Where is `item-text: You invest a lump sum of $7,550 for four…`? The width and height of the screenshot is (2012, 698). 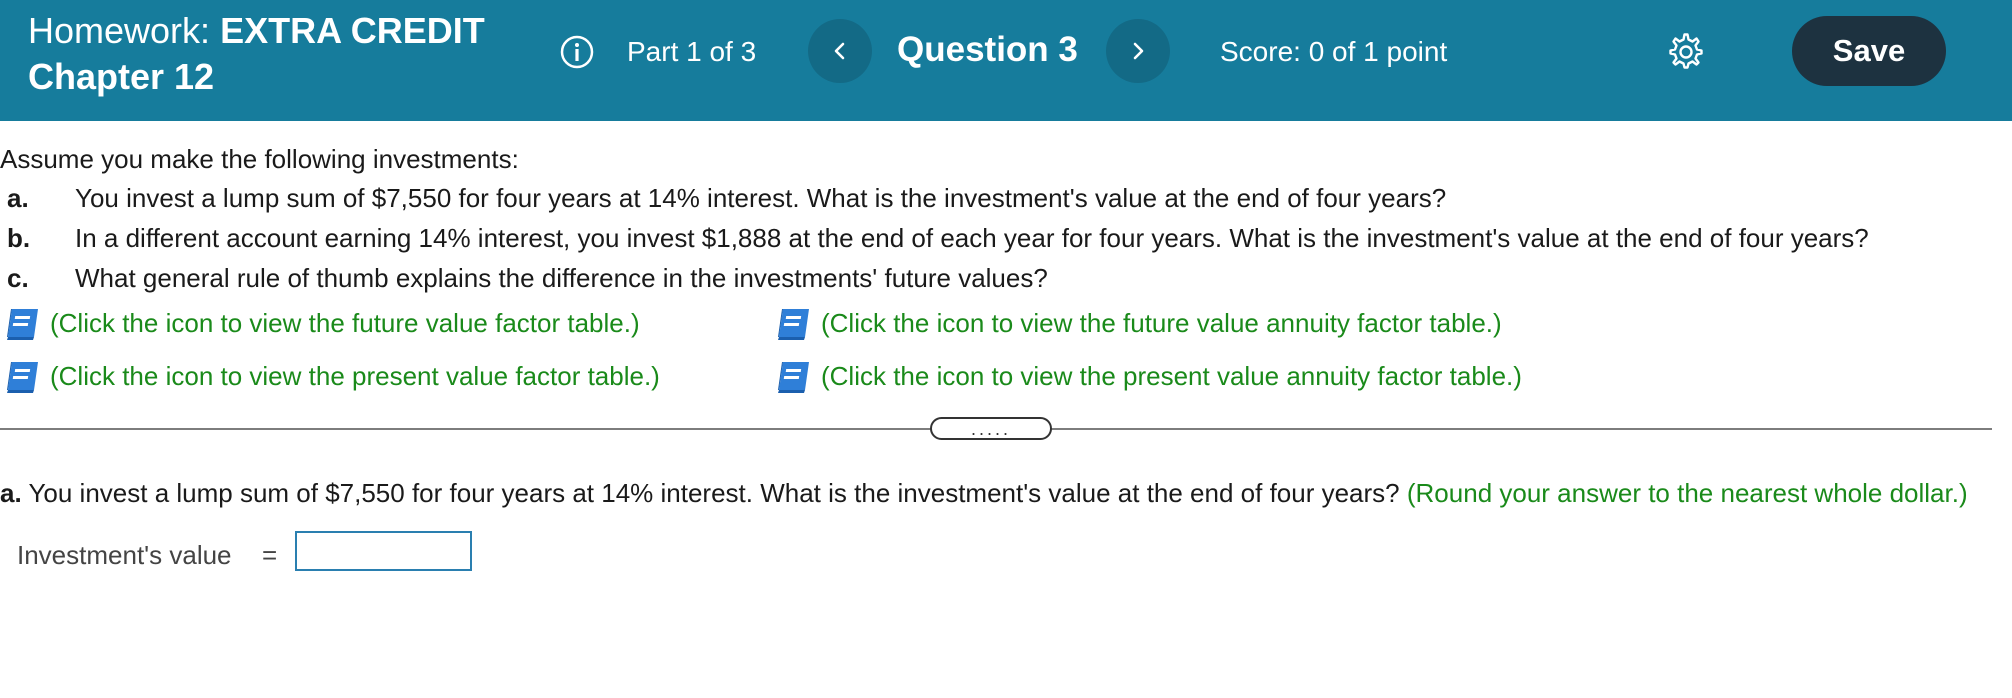
item-text: You invest a lump sum of $7,550 for four… is located at coordinates (761, 198).